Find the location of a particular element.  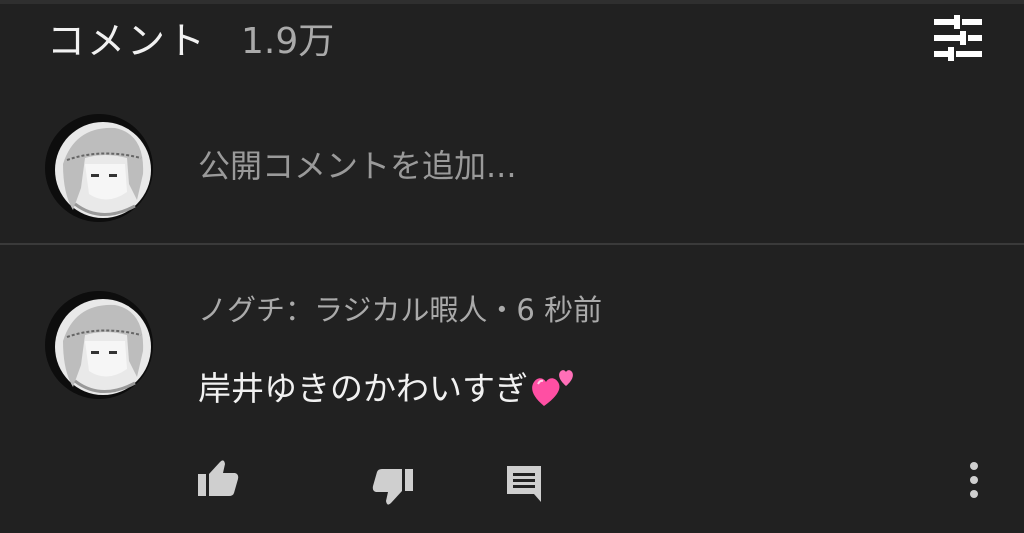

like-button is located at coordinates (218, 478).